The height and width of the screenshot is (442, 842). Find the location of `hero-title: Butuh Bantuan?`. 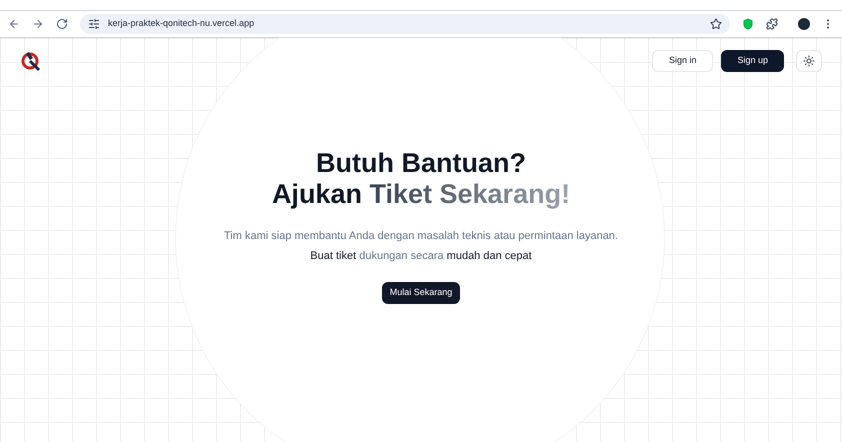

hero-title: Butuh Bantuan? is located at coordinates (421, 163).